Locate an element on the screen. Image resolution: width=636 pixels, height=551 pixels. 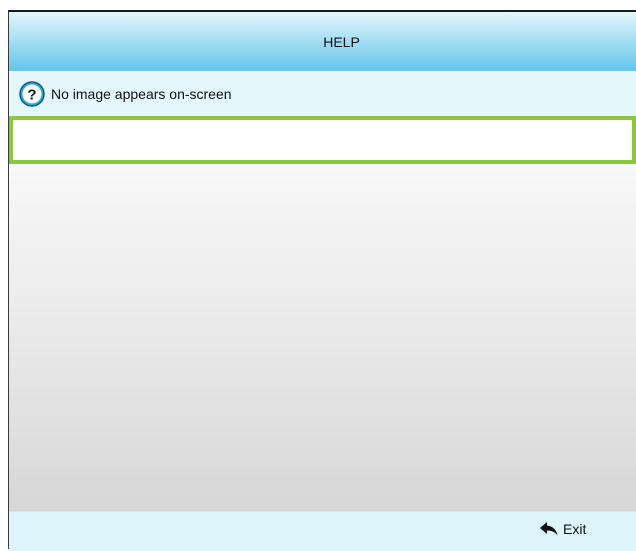
selected-menu-item is located at coordinates (322, 140).